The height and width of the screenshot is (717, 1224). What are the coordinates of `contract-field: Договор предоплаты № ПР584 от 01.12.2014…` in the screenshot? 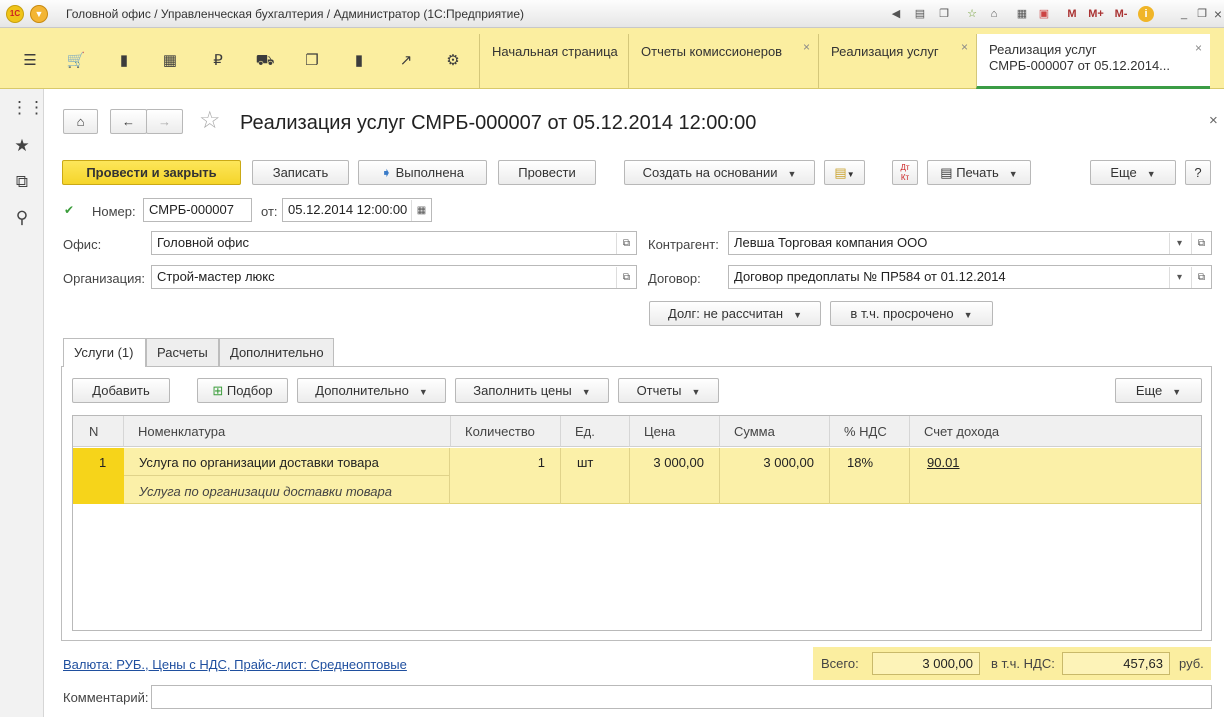 It's located at (970, 277).